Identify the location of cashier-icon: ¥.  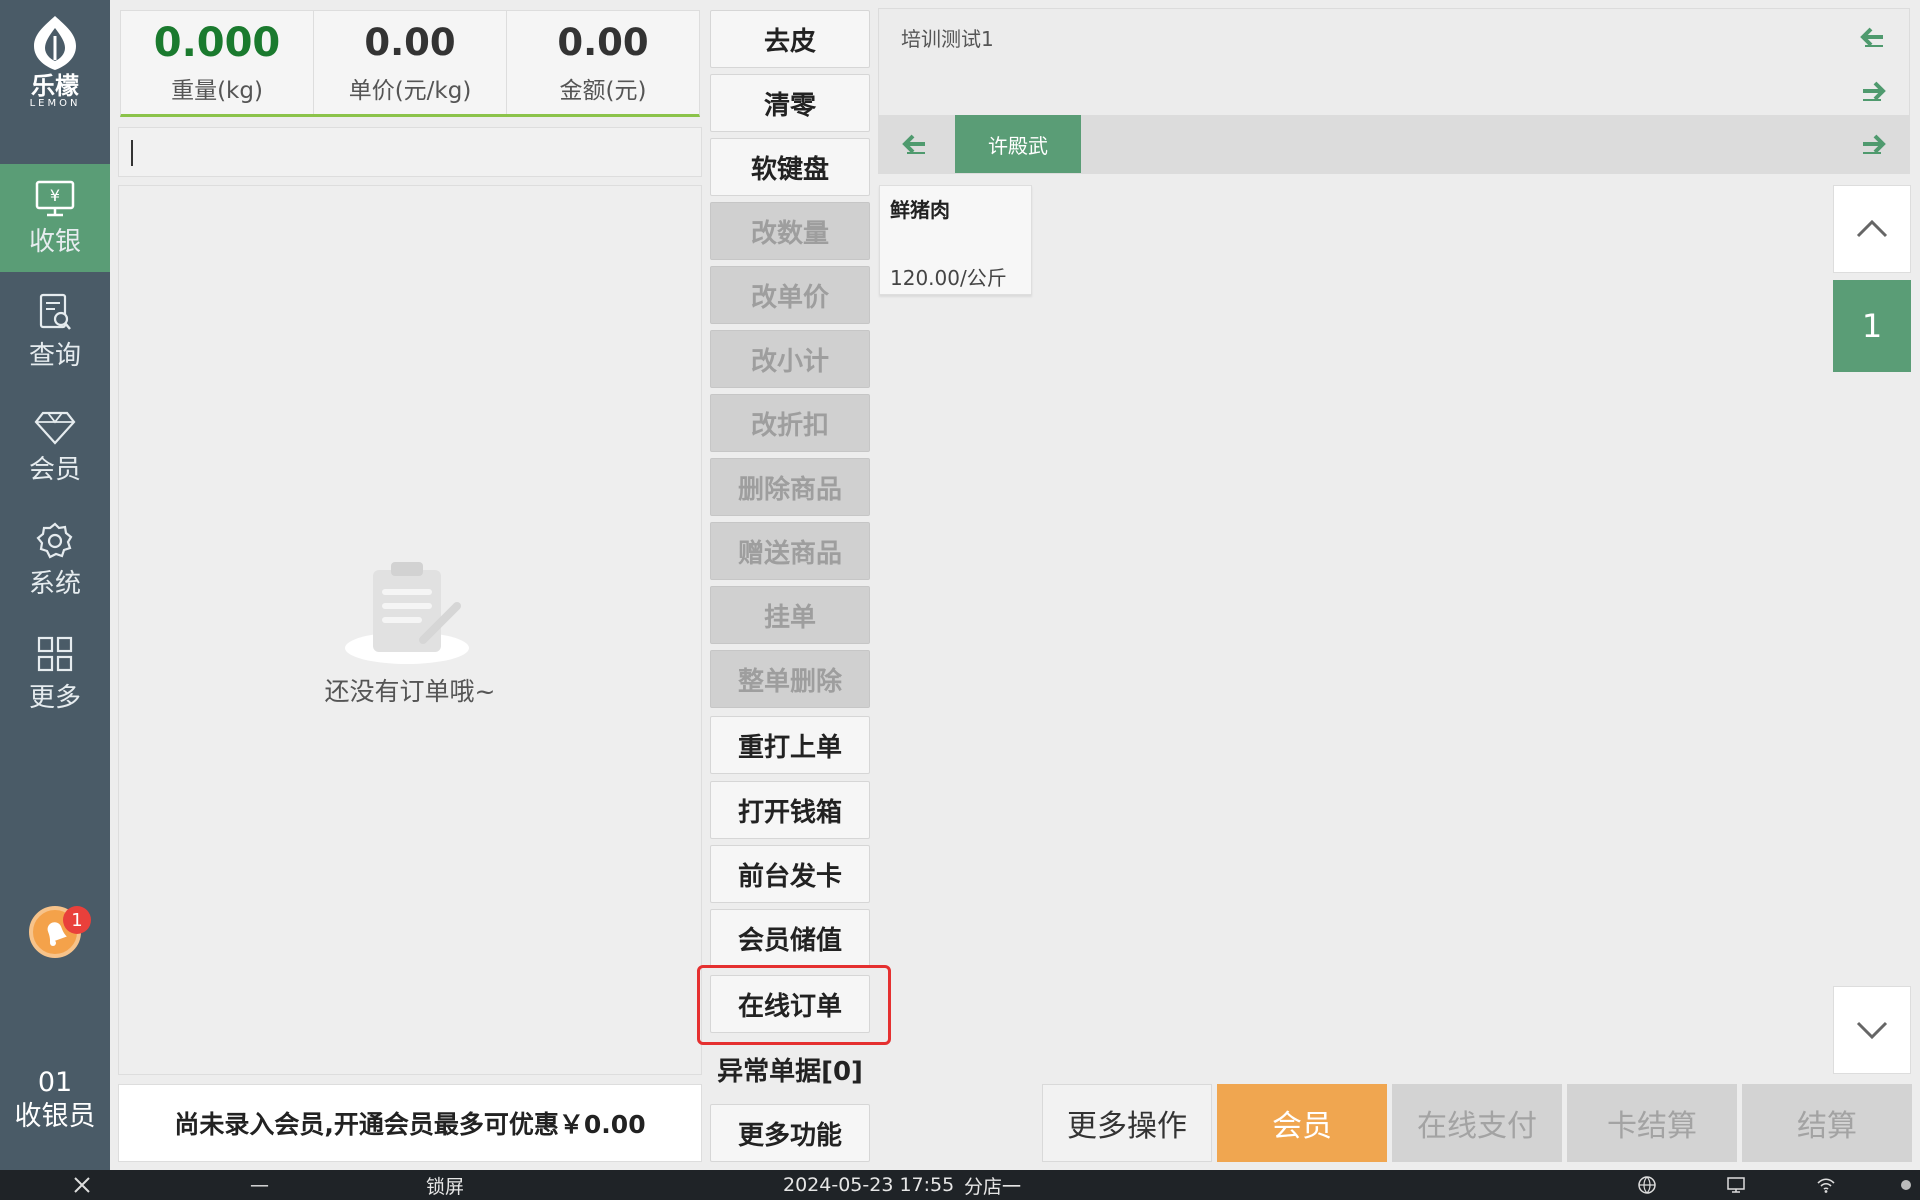
(55, 198).